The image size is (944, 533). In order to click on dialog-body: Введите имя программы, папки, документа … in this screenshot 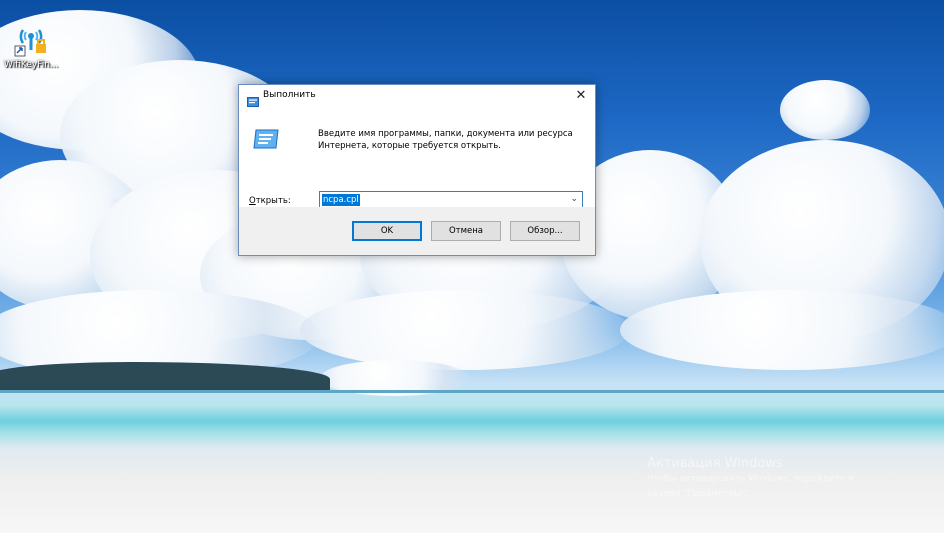, I will do `click(417, 159)`.